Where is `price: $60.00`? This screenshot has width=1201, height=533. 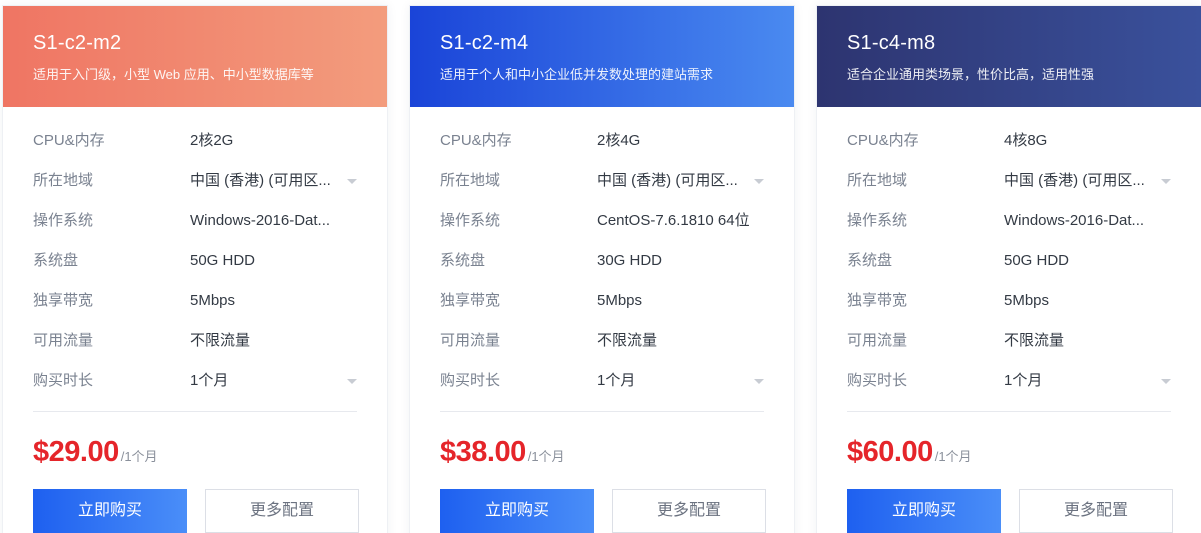 price: $60.00 is located at coordinates (890, 452).